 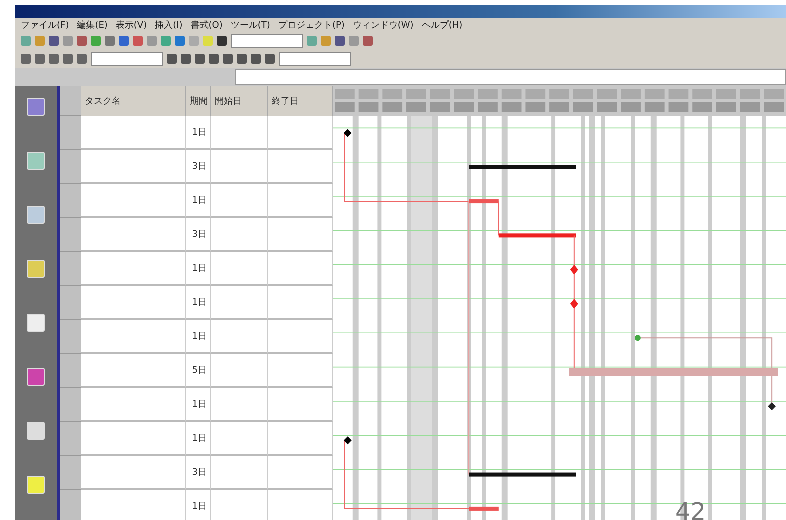 I want to click on zoom-dropdown, so click(x=267, y=41).